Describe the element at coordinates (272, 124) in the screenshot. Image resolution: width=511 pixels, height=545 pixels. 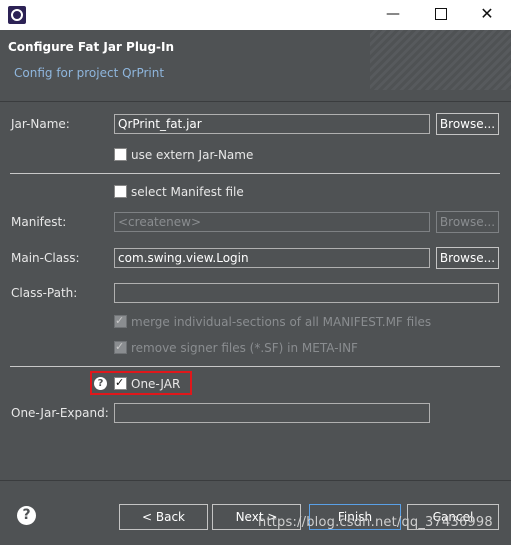
I see `jar-name-input` at that location.